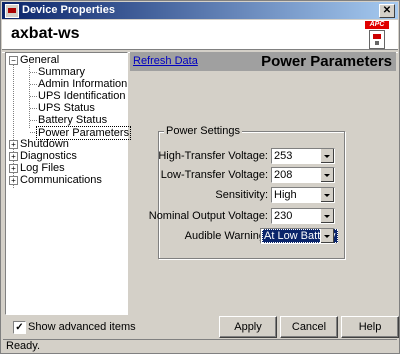 This screenshot has width=400, height=354. What do you see at coordinates (387, 11) in the screenshot?
I see `close-button: ✕` at bounding box center [387, 11].